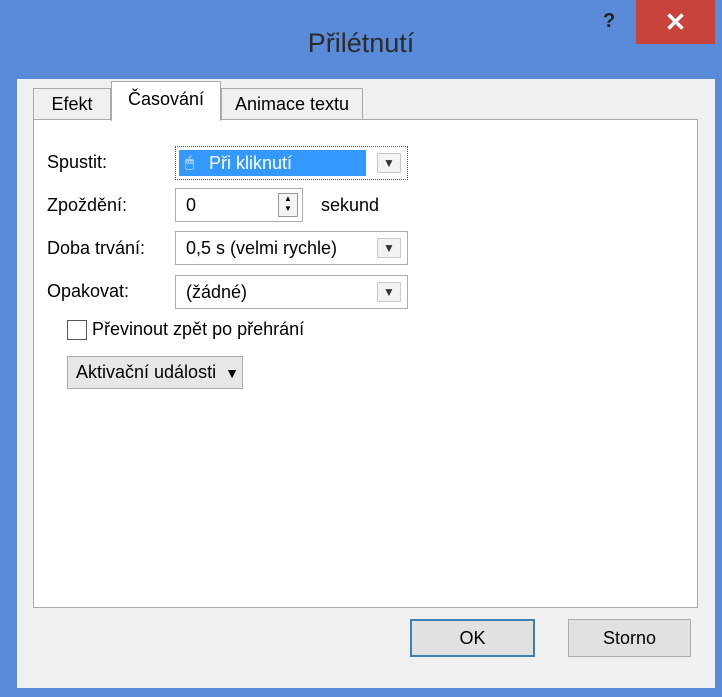 Image resolution: width=722 pixels, height=697 pixels. I want to click on tab-animace-textu: Animace textu, so click(292, 104).